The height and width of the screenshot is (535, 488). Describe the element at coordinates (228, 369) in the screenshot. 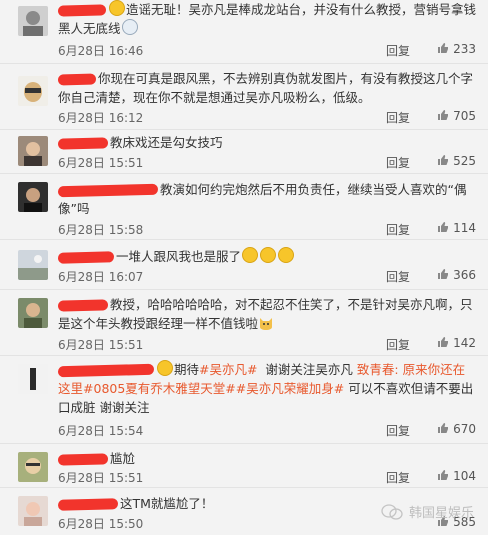

I see `topic-tag: #吴亦凡#` at that location.